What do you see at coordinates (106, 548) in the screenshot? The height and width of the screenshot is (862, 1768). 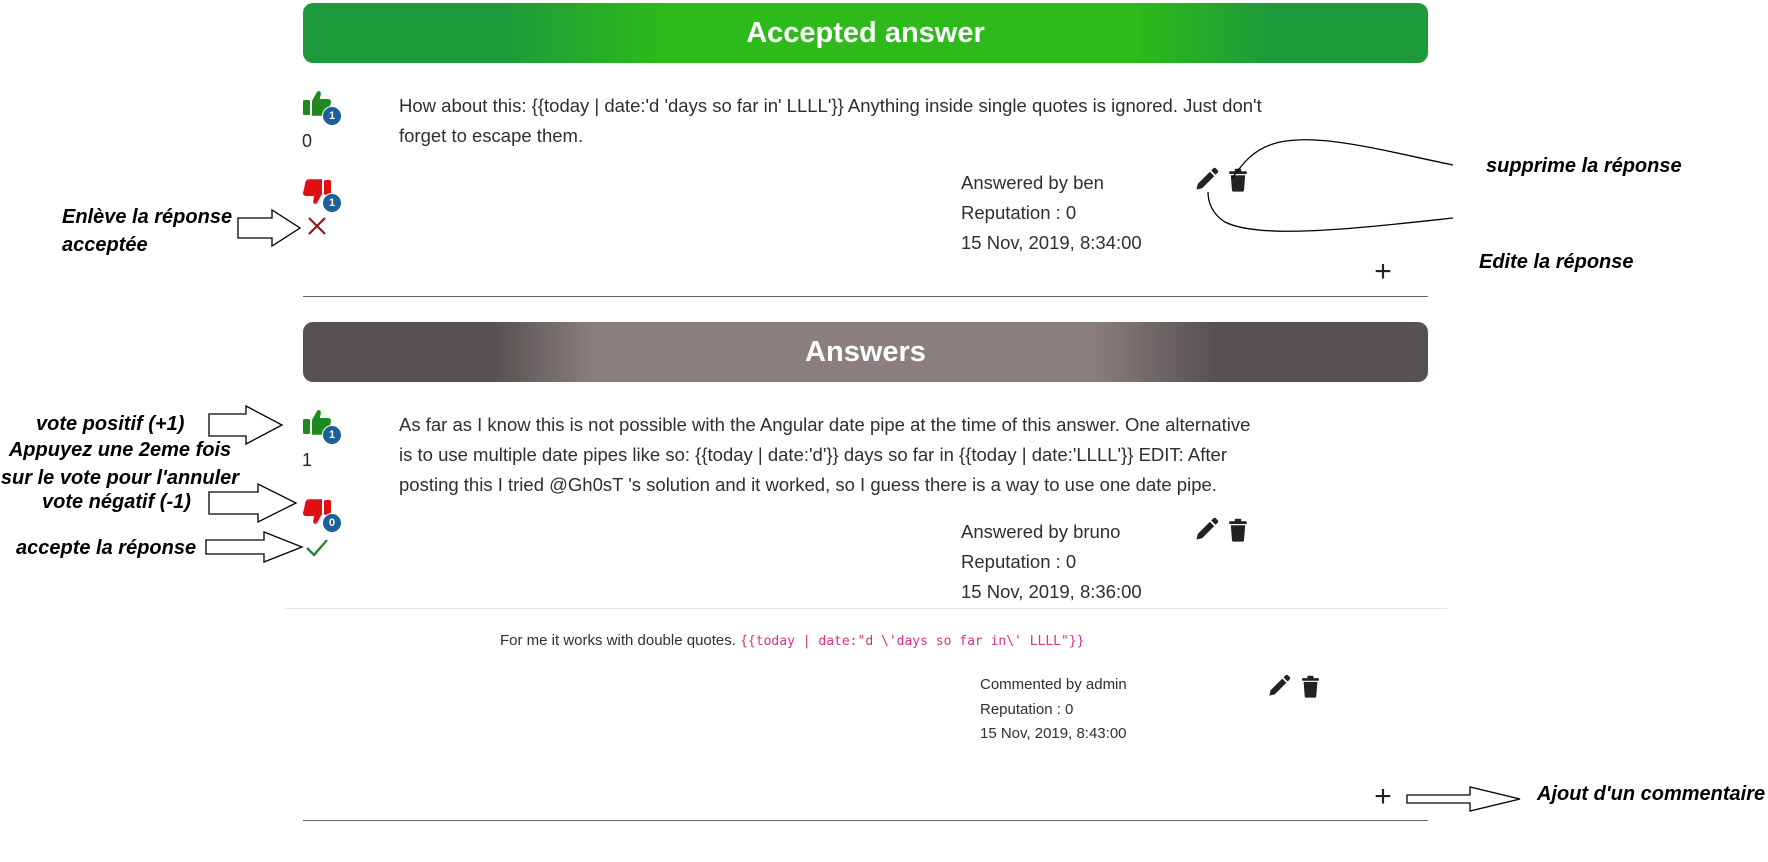 I see `annotation-accept: accepte la réponse` at bounding box center [106, 548].